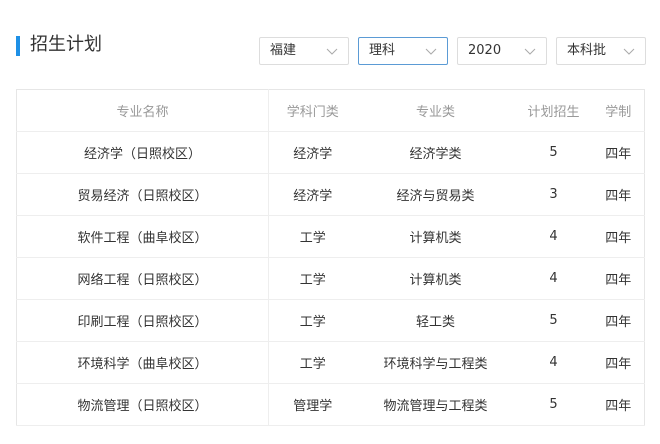 This screenshot has height=444, width=660. Describe the element at coordinates (618, 110) in the screenshot. I see `header-duration: 学制` at that location.